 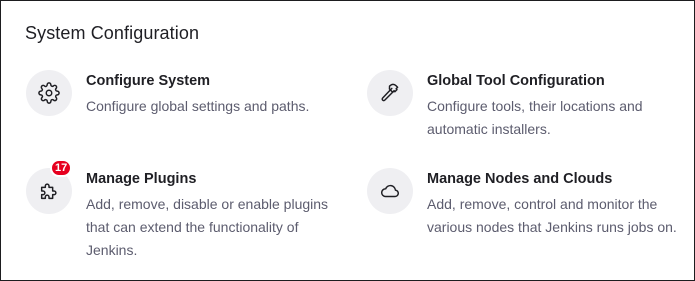 What do you see at coordinates (198, 106) in the screenshot?
I see `configure-system-description: Configure global settings and paths.` at bounding box center [198, 106].